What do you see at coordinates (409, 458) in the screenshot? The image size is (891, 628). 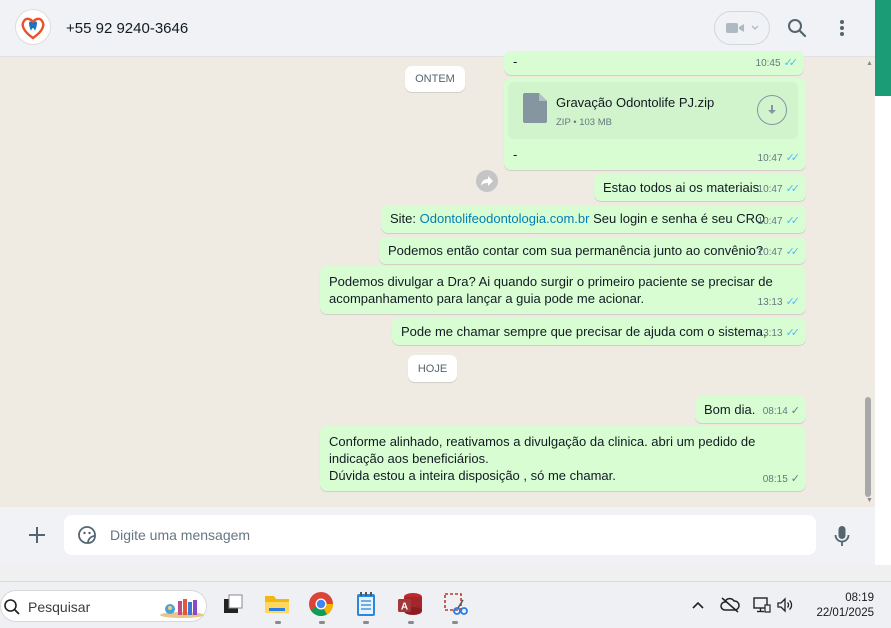 I see `message-text-line: indicação aos beneficiários.` at bounding box center [409, 458].